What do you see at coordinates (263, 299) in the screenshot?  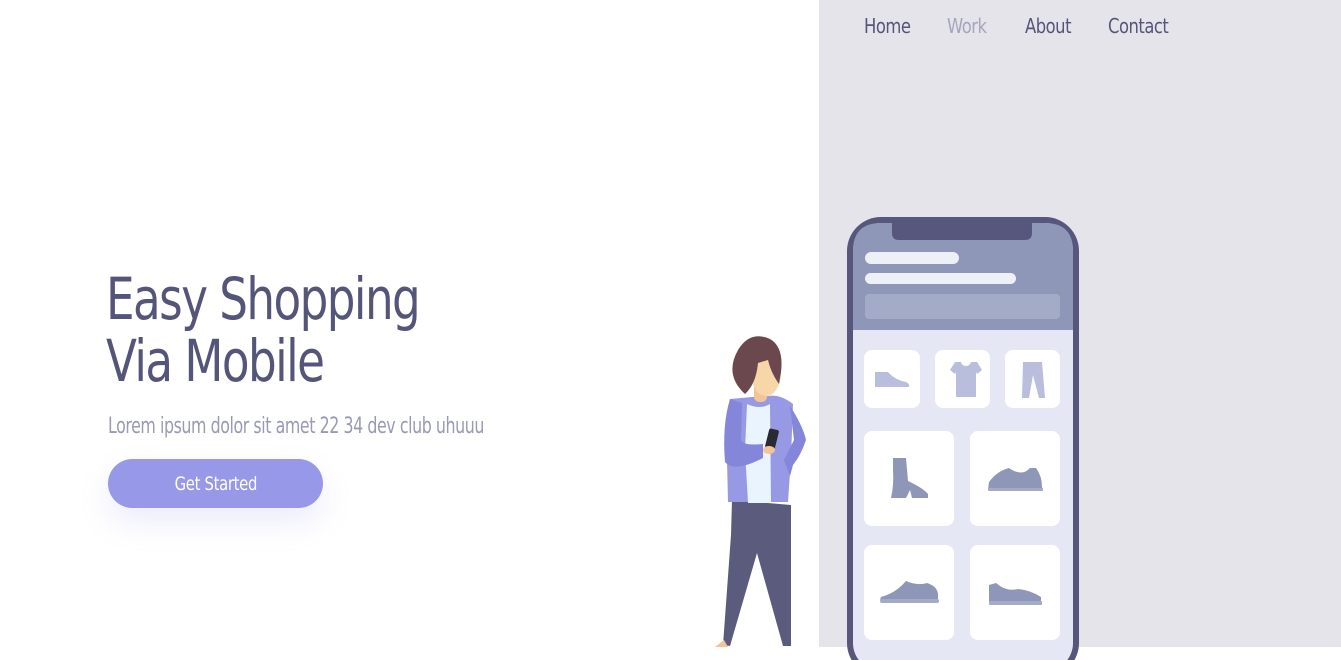 I see `hero-title-line-1: Easy Shopping` at bounding box center [263, 299].